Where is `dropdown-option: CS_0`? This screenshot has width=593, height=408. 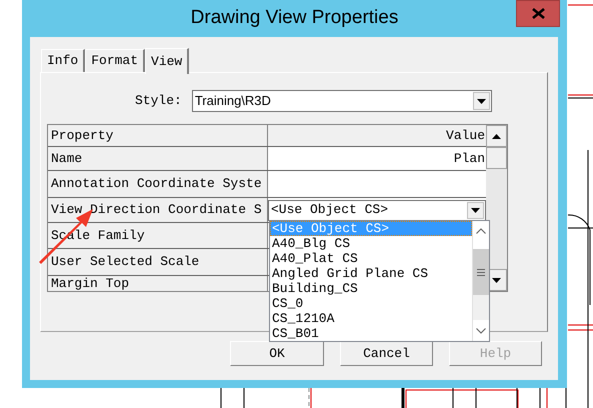
dropdown-option: CS_0 is located at coordinates (371, 303).